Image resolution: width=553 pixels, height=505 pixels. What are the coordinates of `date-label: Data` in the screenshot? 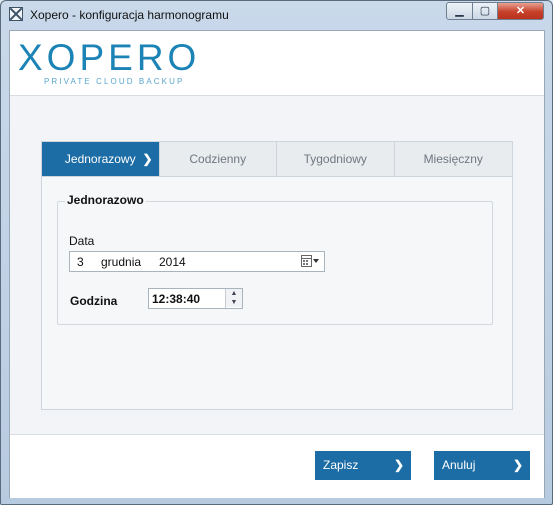 It's located at (82, 241).